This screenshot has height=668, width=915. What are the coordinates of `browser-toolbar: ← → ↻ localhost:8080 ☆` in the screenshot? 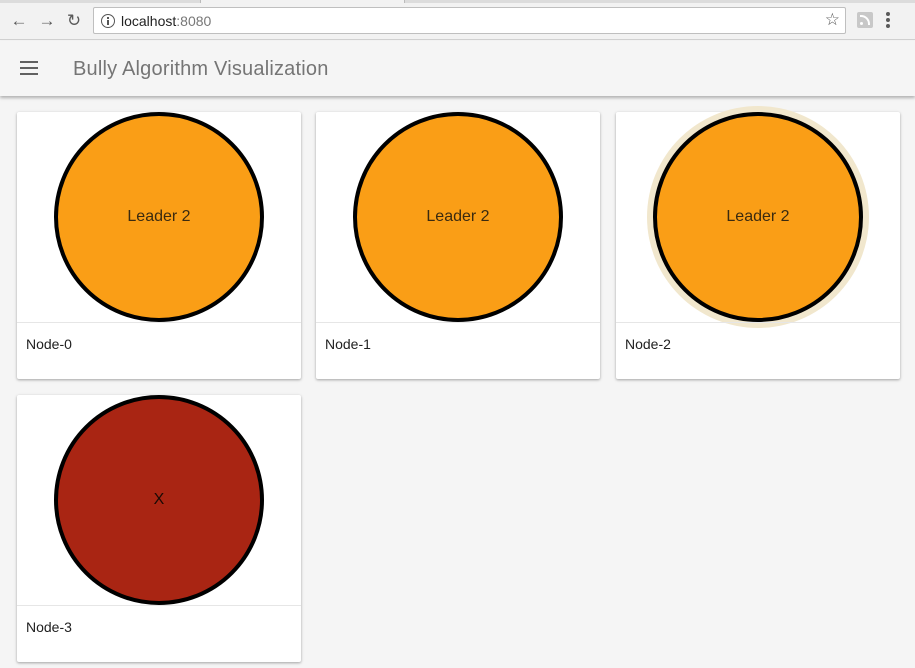 It's located at (457, 20).